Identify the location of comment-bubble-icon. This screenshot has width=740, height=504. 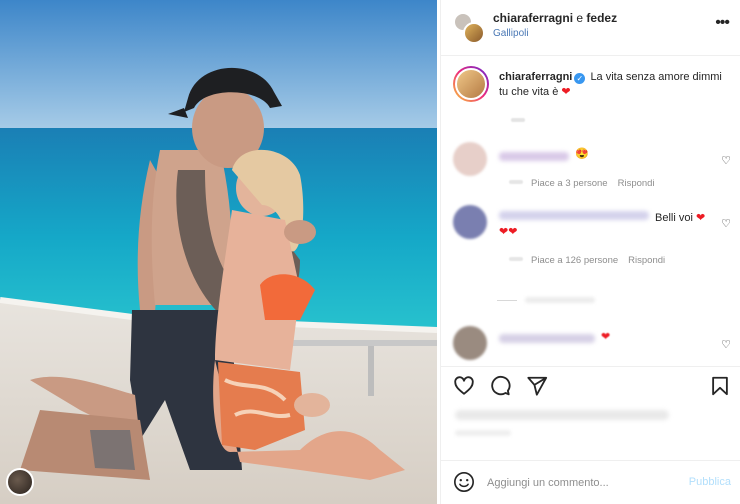
(500, 386).